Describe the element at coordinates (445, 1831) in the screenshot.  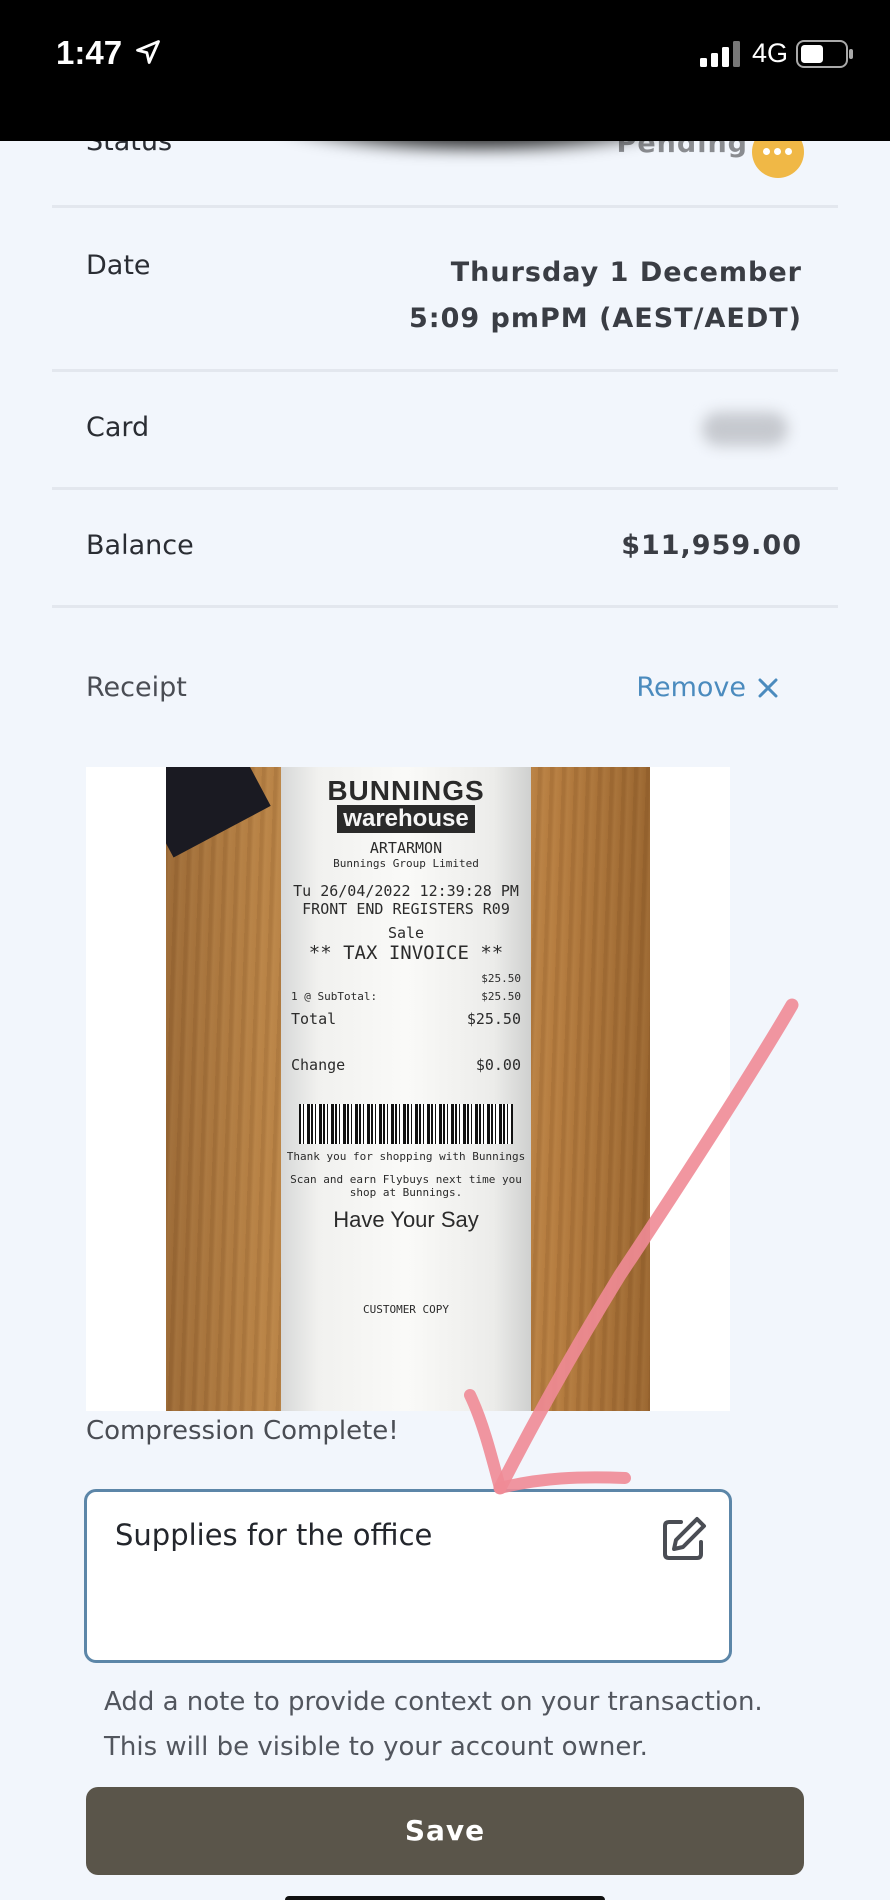
I see `save-button: Save` at that location.